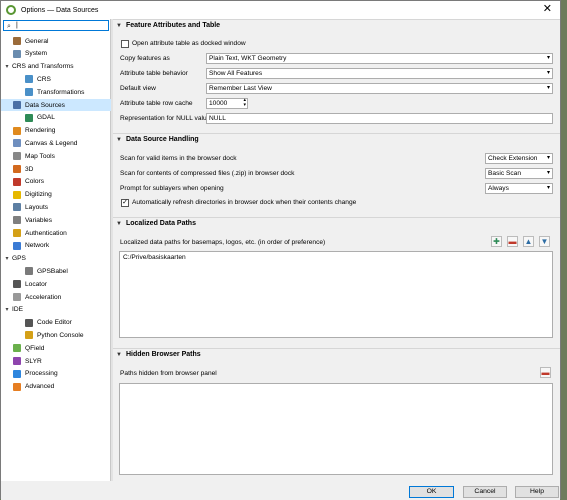 This screenshot has height=500, width=567. What do you see at coordinates (45, 105) in the screenshot?
I see `sidebar-item-label: Data Sources` at bounding box center [45, 105].